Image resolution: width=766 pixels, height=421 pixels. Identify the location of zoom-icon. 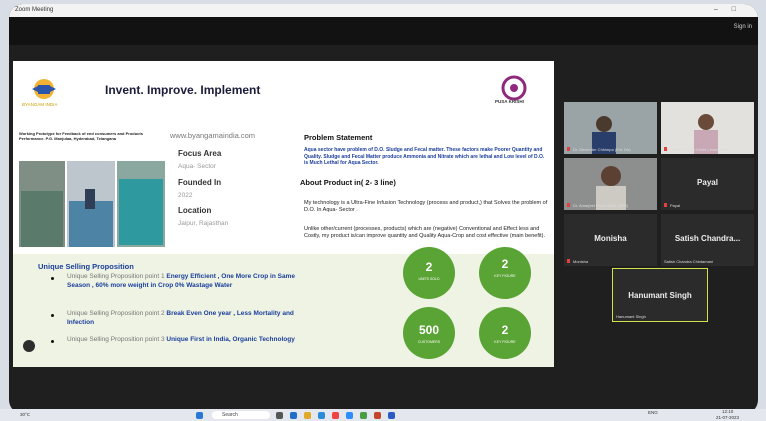
(349, 415).